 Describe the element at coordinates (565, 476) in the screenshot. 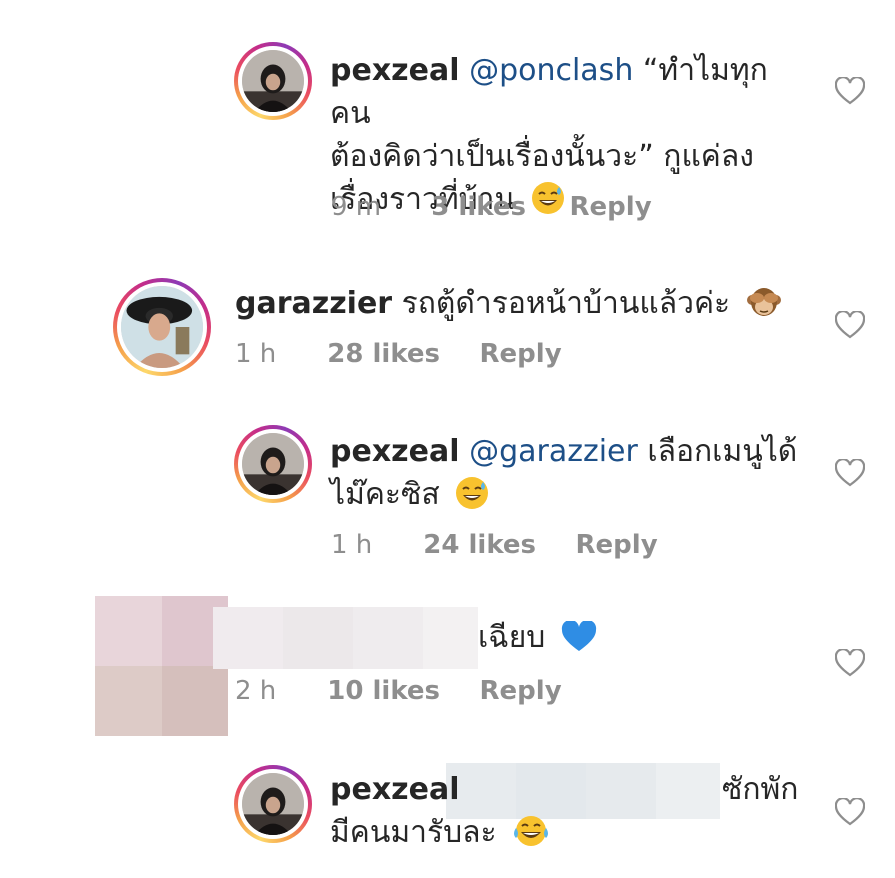

I see `comment-text: pexzeal @garazzier เลือกเมนูได้ ไม๊คะซิส` at that location.